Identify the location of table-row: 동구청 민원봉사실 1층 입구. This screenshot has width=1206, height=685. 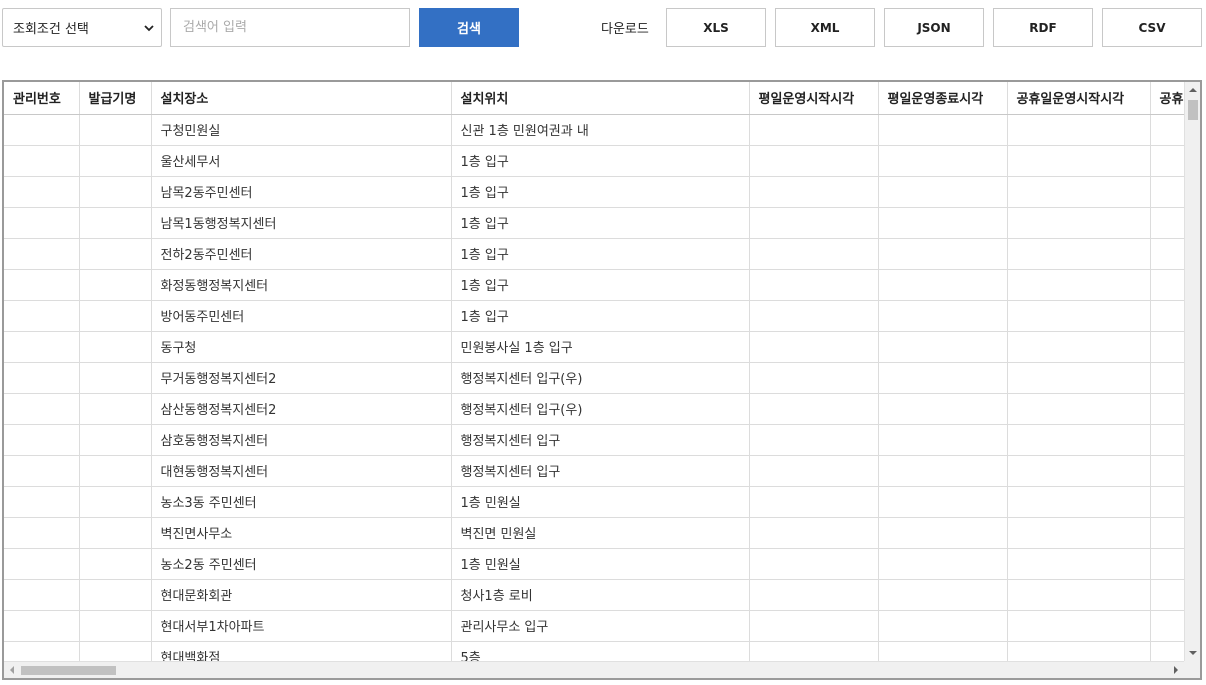
(594, 347).